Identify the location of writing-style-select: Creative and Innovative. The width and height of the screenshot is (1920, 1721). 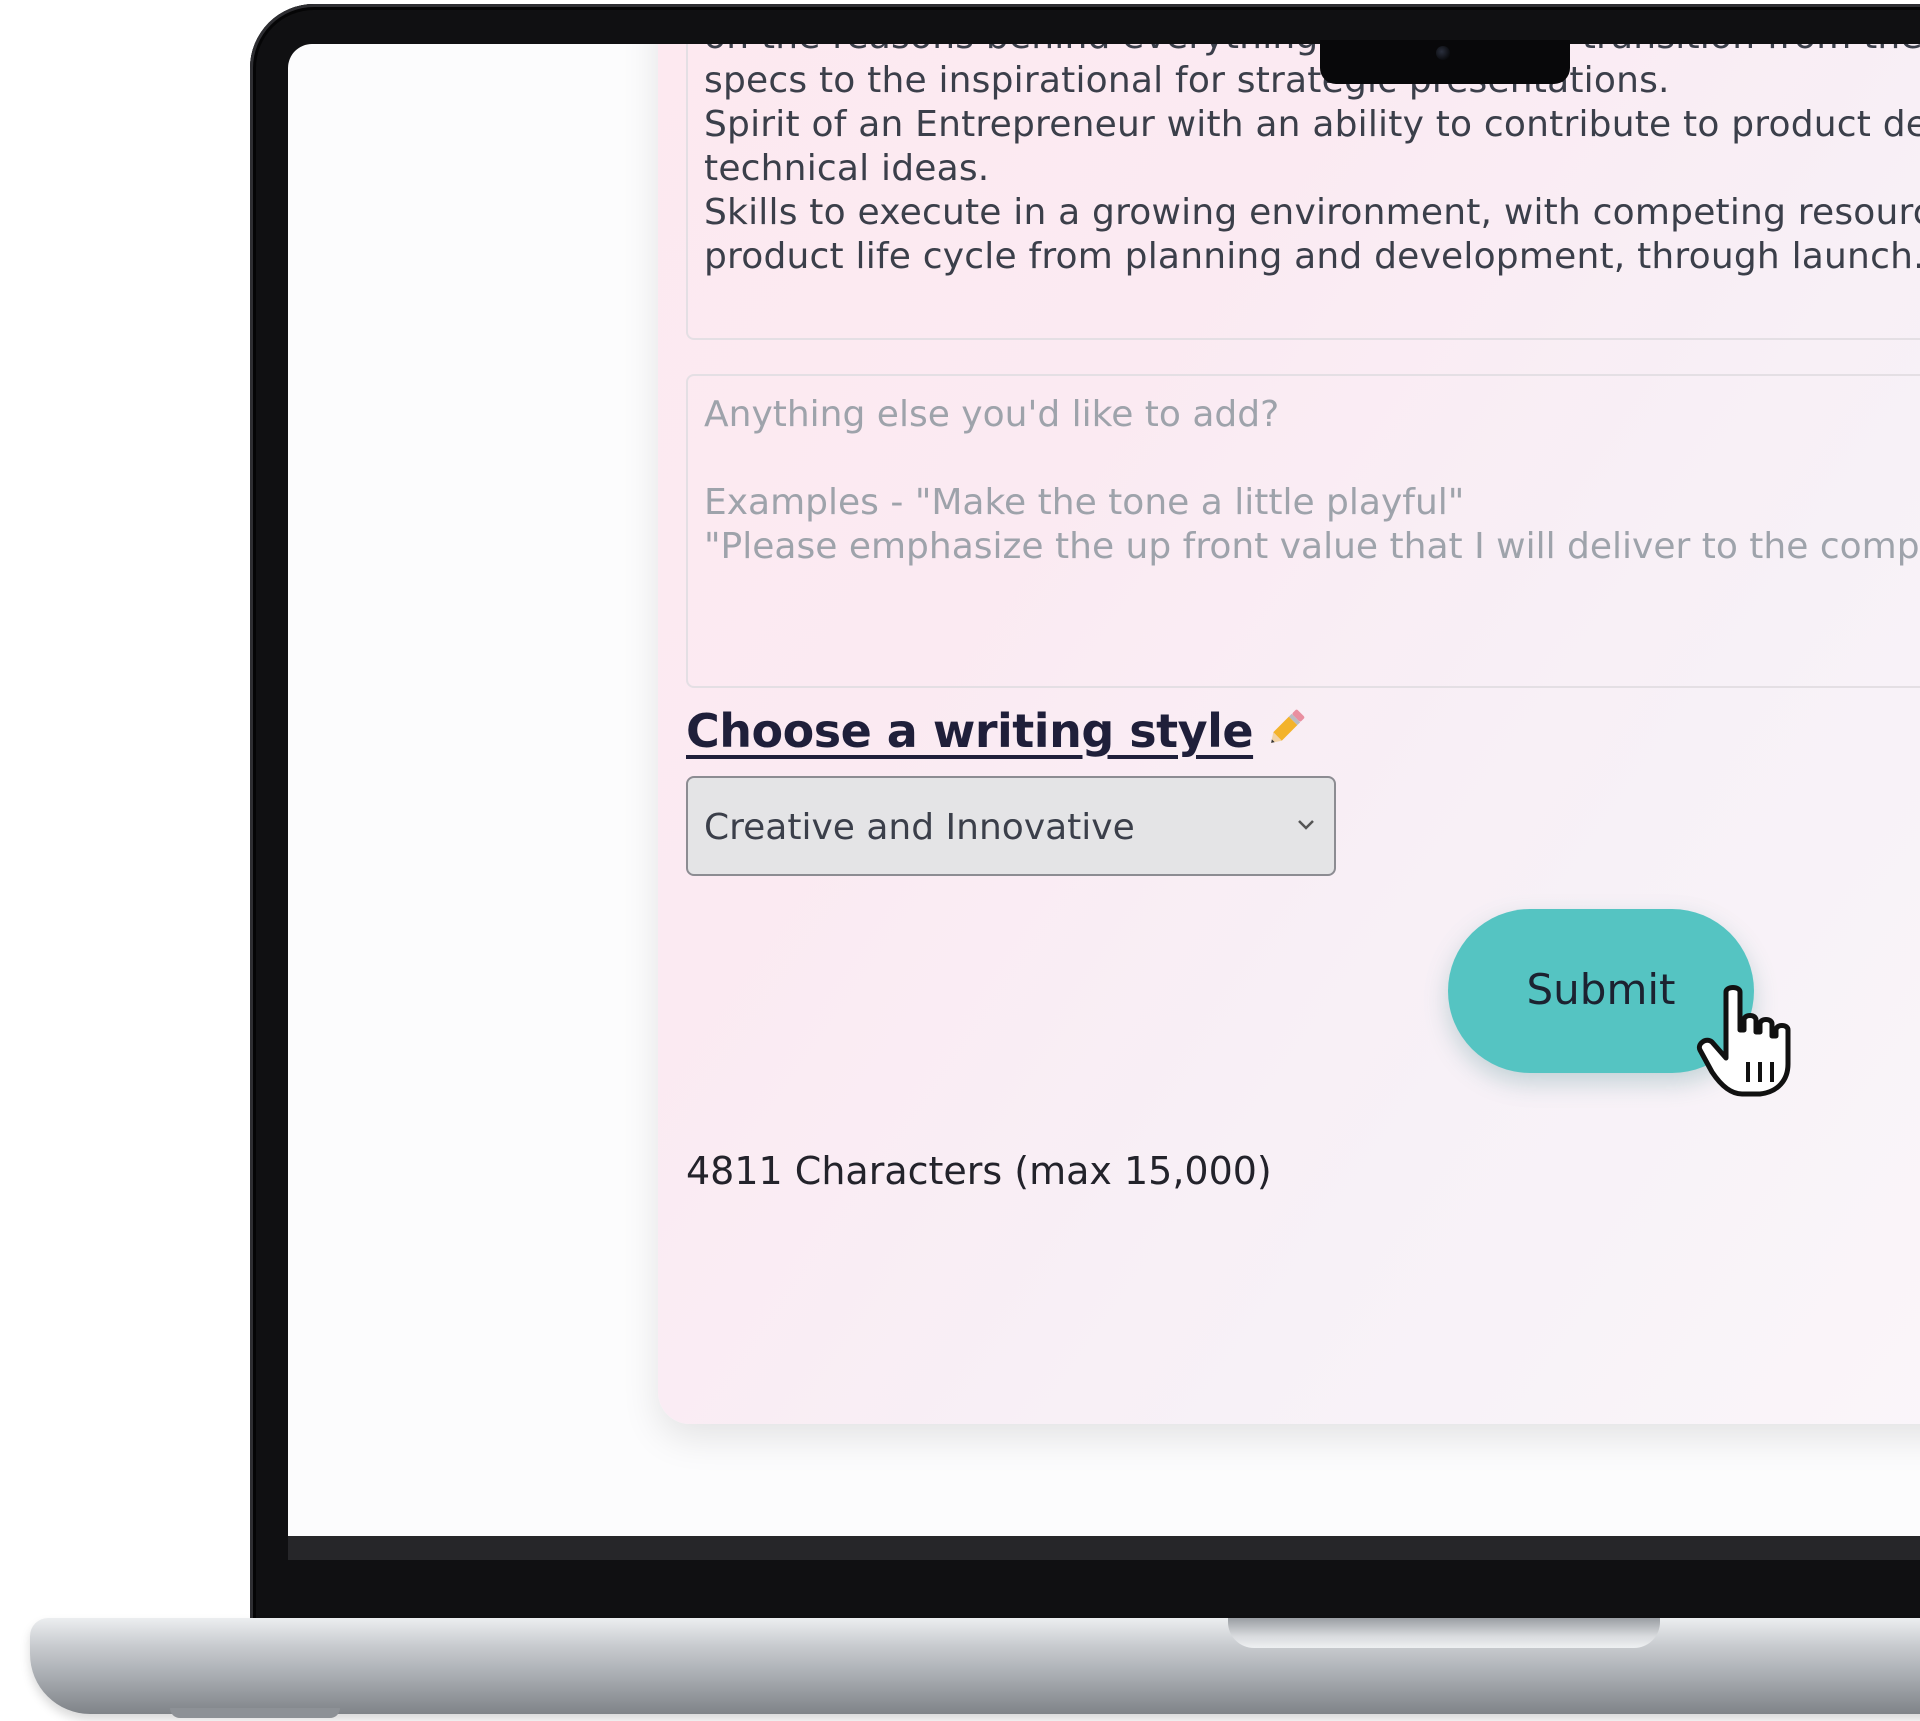
(1011, 826).